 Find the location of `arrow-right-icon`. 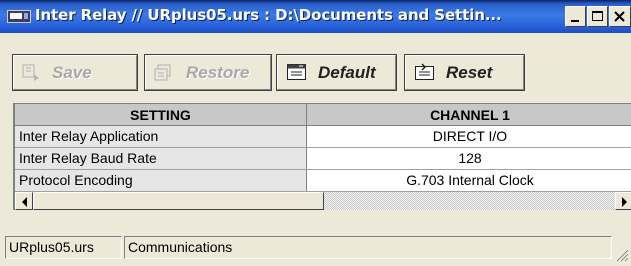

arrow-right-icon is located at coordinates (624, 202).